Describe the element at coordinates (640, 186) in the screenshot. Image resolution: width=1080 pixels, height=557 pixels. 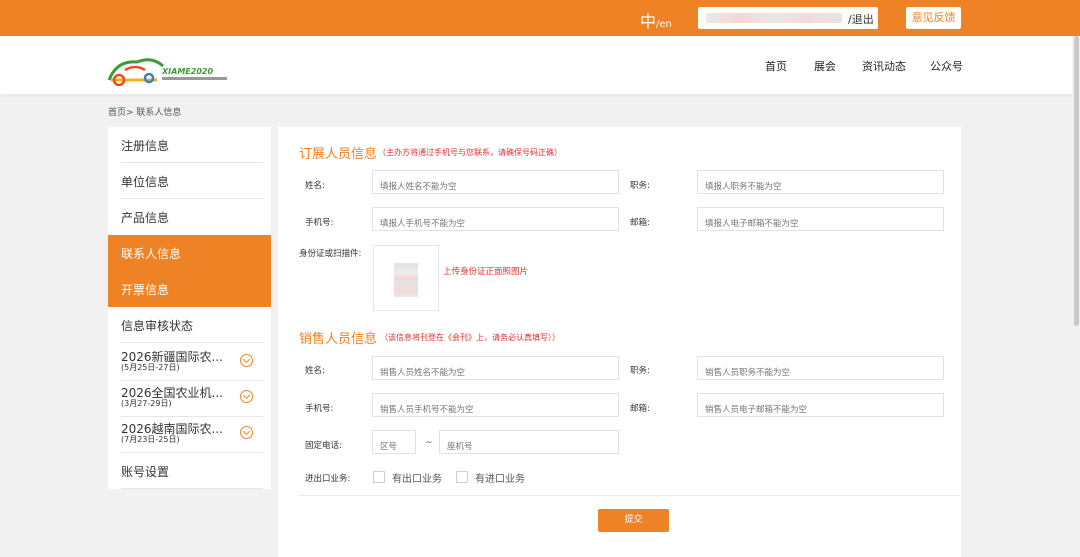
I see `booking-position-label: 职务:` at that location.